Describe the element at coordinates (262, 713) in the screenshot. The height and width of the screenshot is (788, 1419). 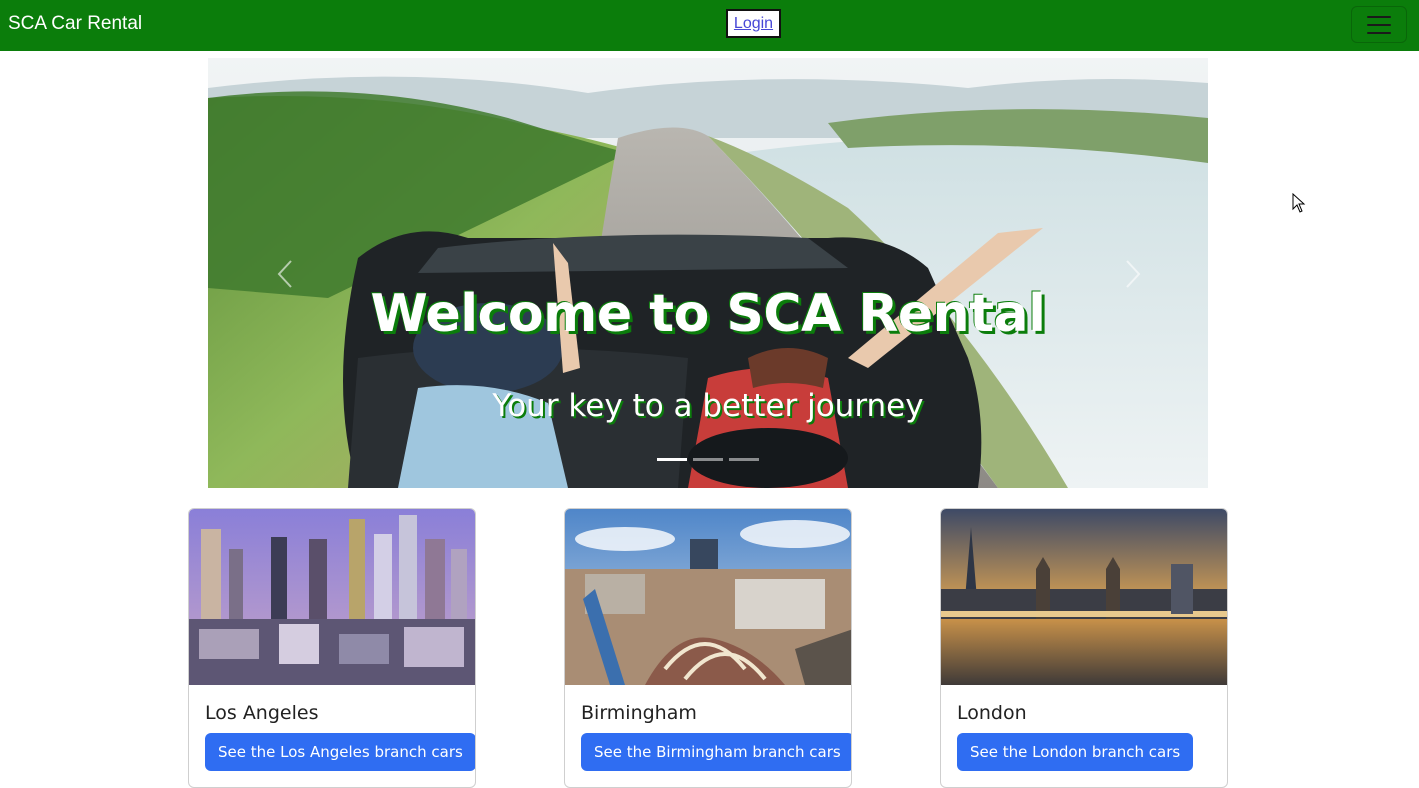
I see `branch-city-title: Los Angeles` at that location.